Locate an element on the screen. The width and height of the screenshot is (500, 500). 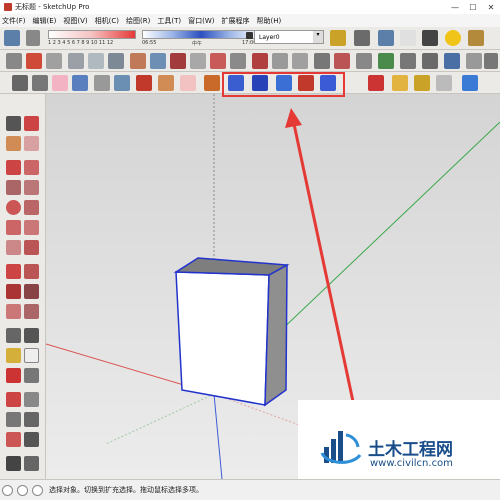
credits-icon is located at coordinates (22, 490).